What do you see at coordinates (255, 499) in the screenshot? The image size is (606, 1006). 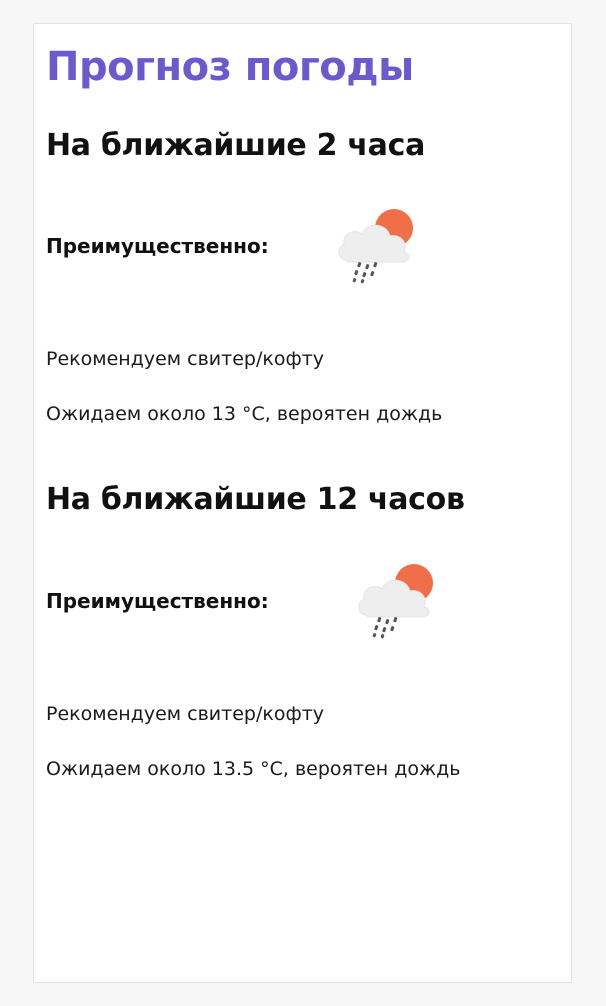 I see `forecast-heading: На ближайшие 12 часов` at bounding box center [255, 499].